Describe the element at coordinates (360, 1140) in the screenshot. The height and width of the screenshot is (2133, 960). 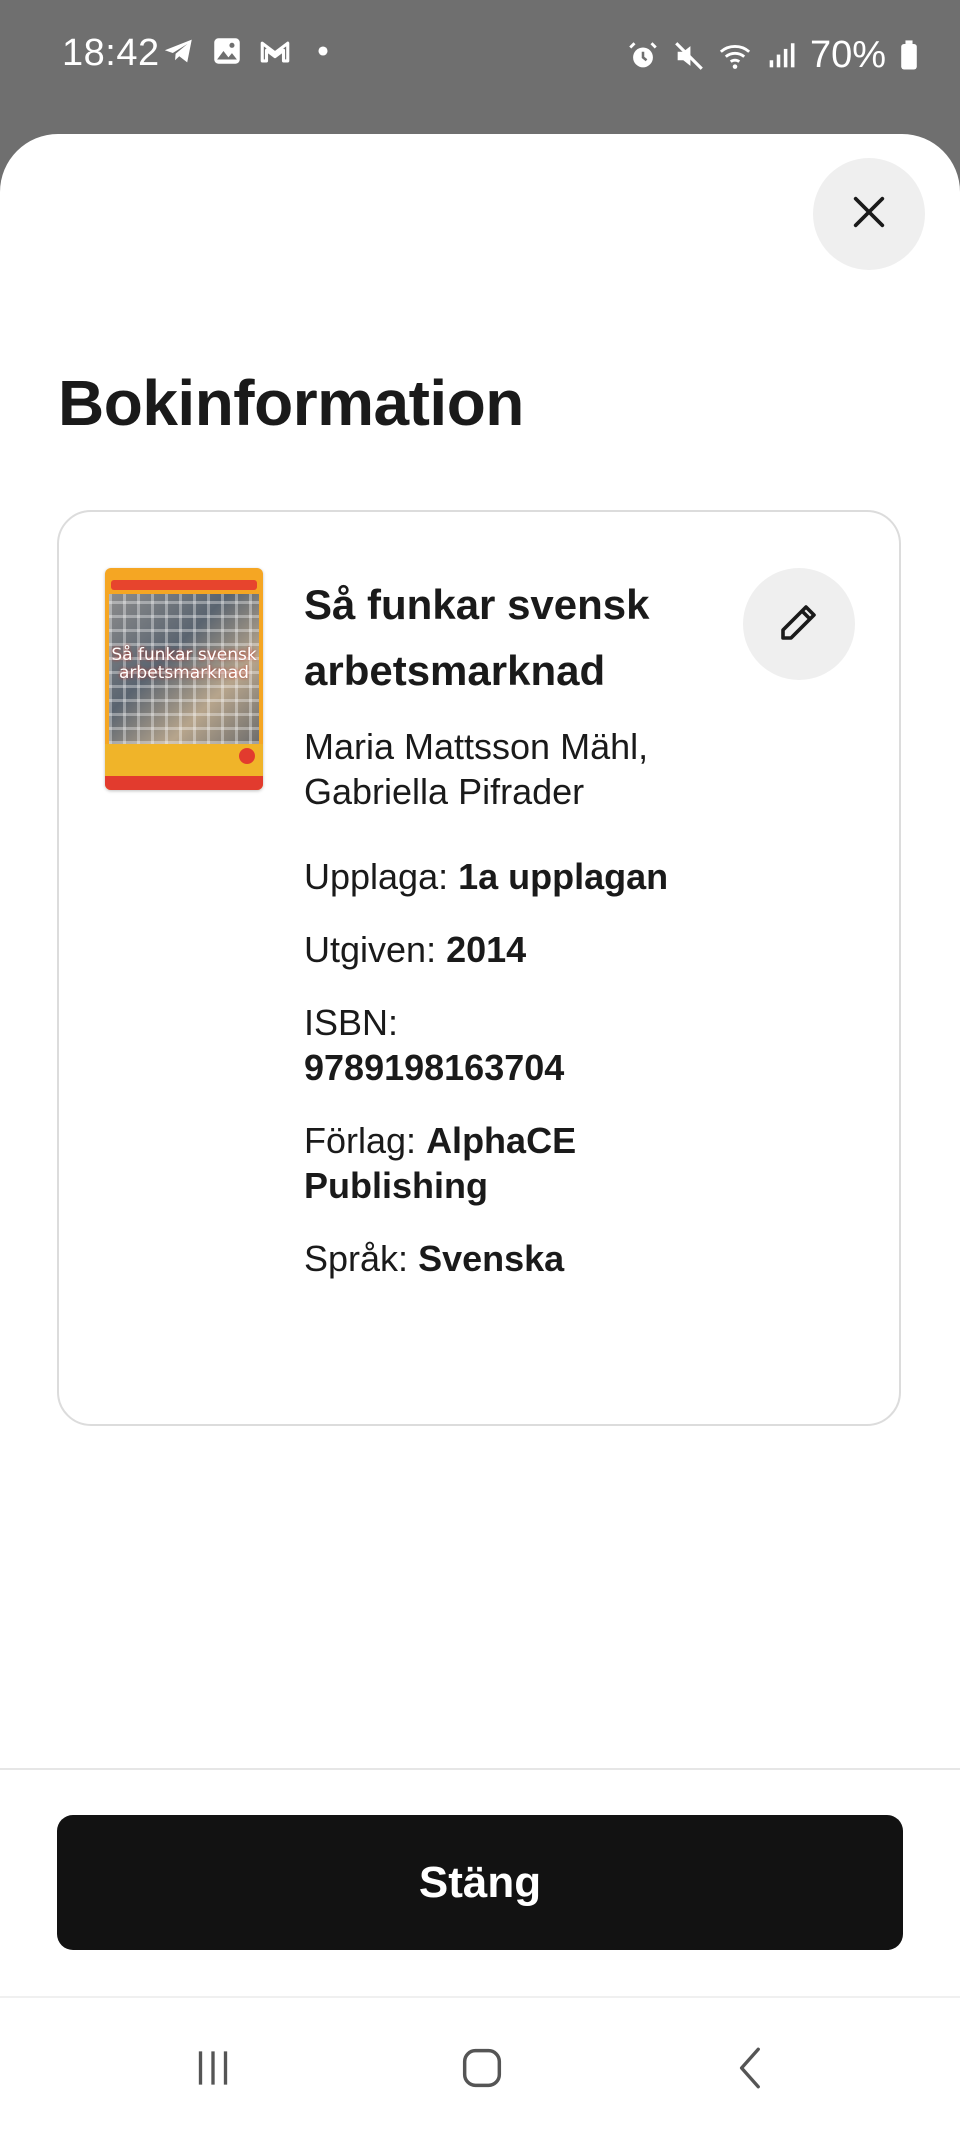
I see `publisher-label: Förlag:` at that location.